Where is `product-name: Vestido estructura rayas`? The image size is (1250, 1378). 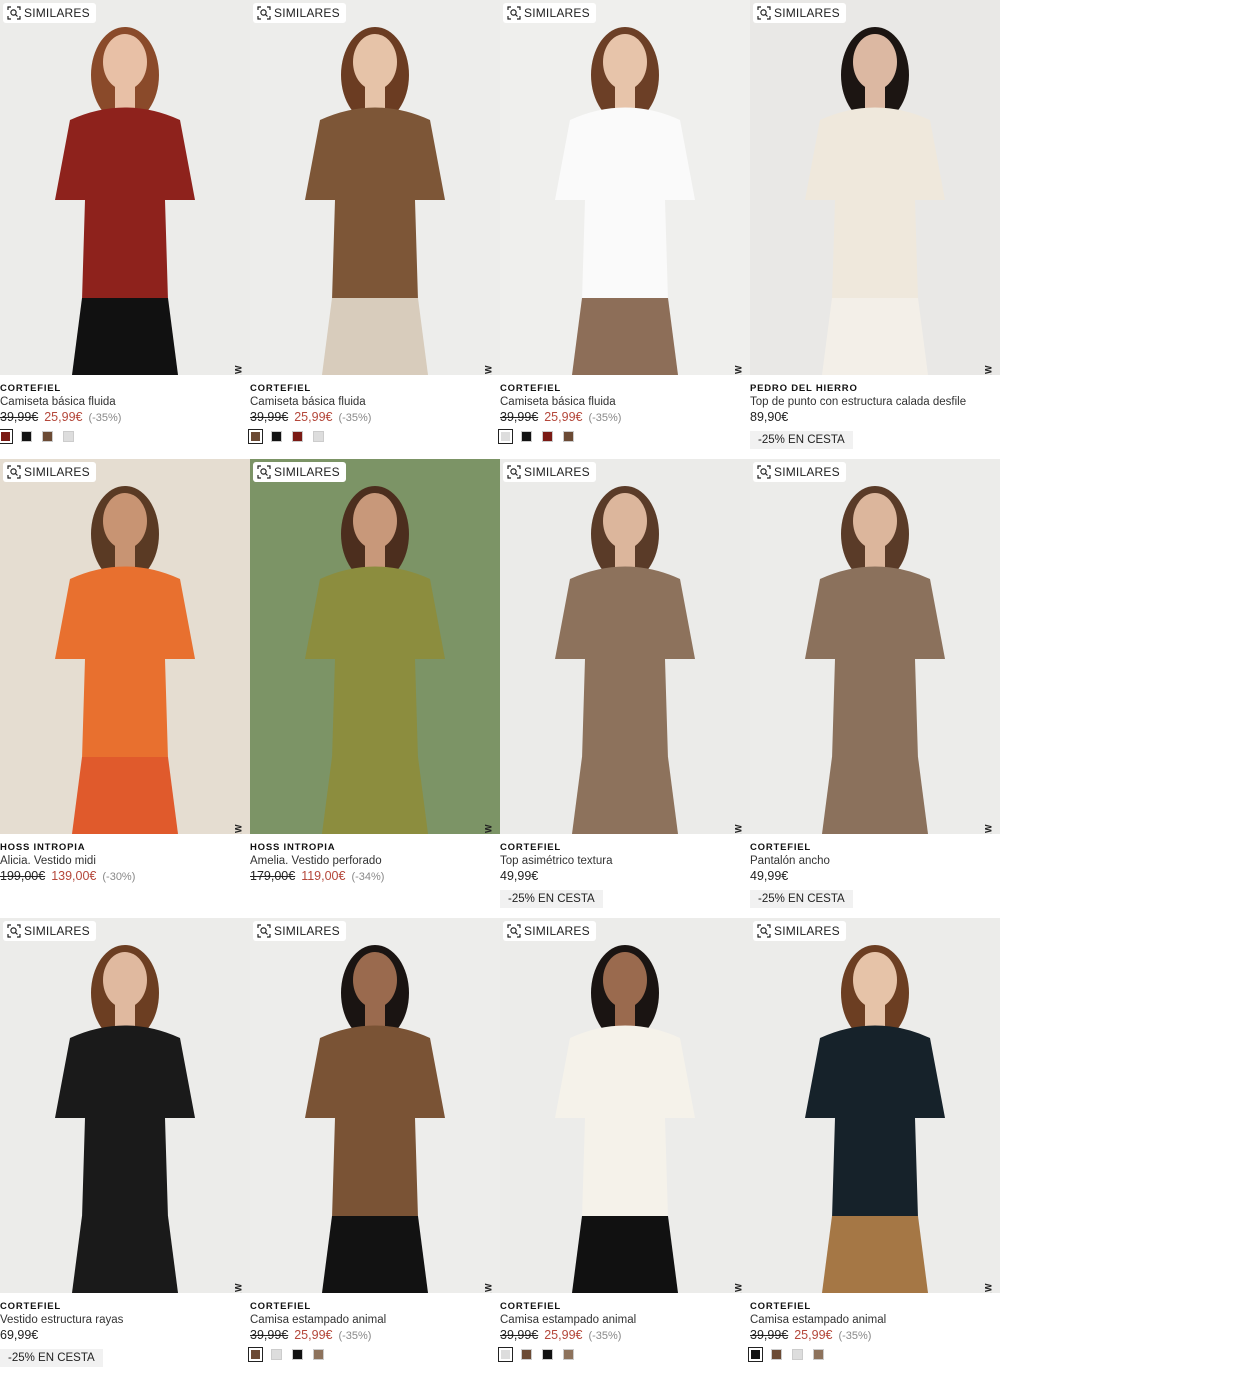 product-name: Vestido estructura rayas is located at coordinates (125, 1320).